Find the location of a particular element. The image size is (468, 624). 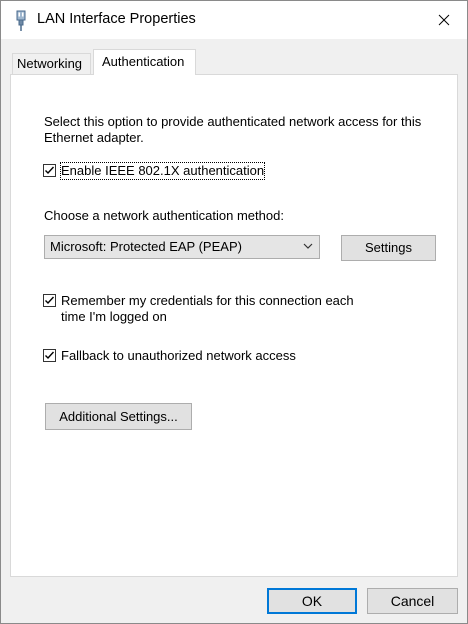

enable-8021x-checkbox is located at coordinates (49, 170).